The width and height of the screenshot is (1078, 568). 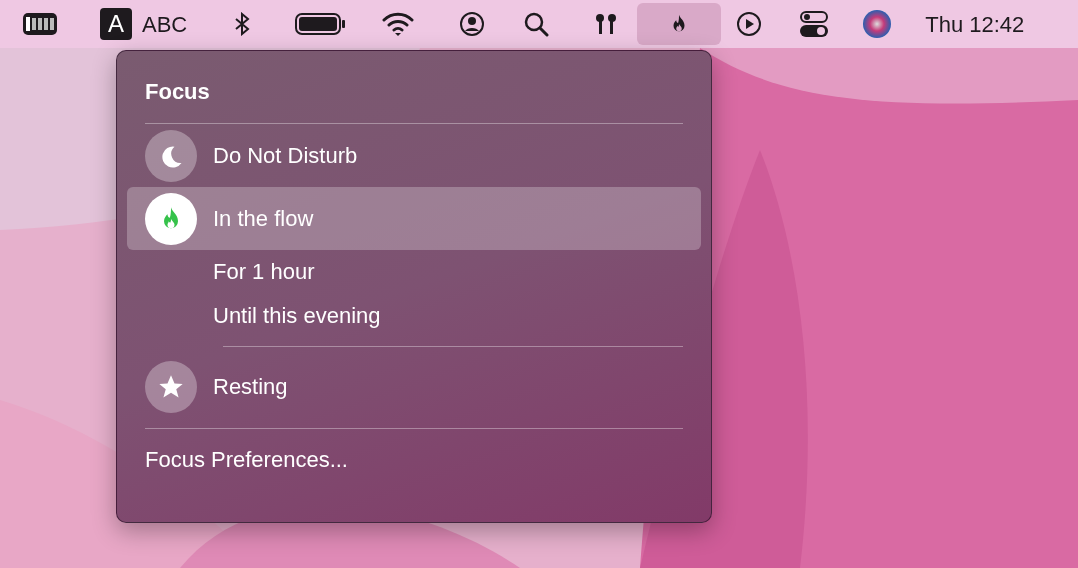 What do you see at coordinates (749, 24) in the screenshot?
I see `play-icon` at bounding box center [749, 24].